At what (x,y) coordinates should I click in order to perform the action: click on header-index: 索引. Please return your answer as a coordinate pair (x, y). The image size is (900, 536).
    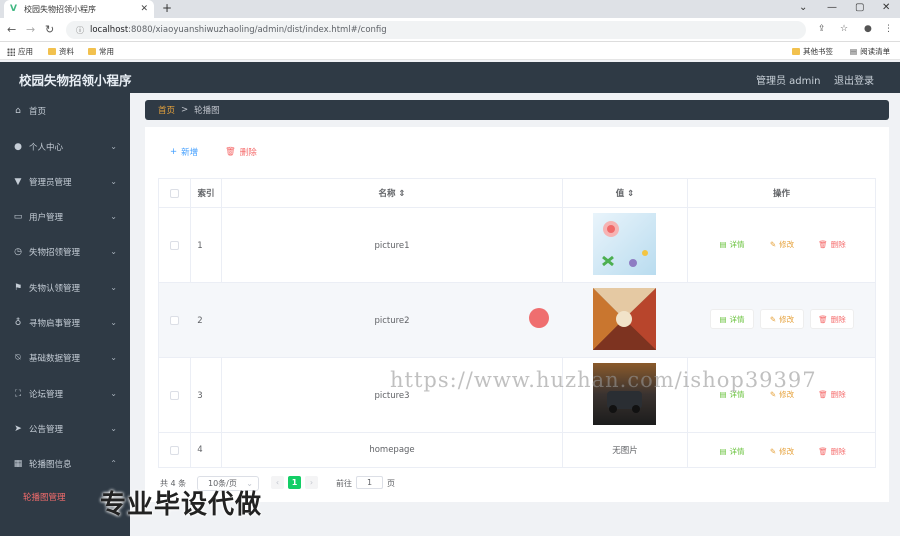
    Looking at the image, I should click on (206, 193).